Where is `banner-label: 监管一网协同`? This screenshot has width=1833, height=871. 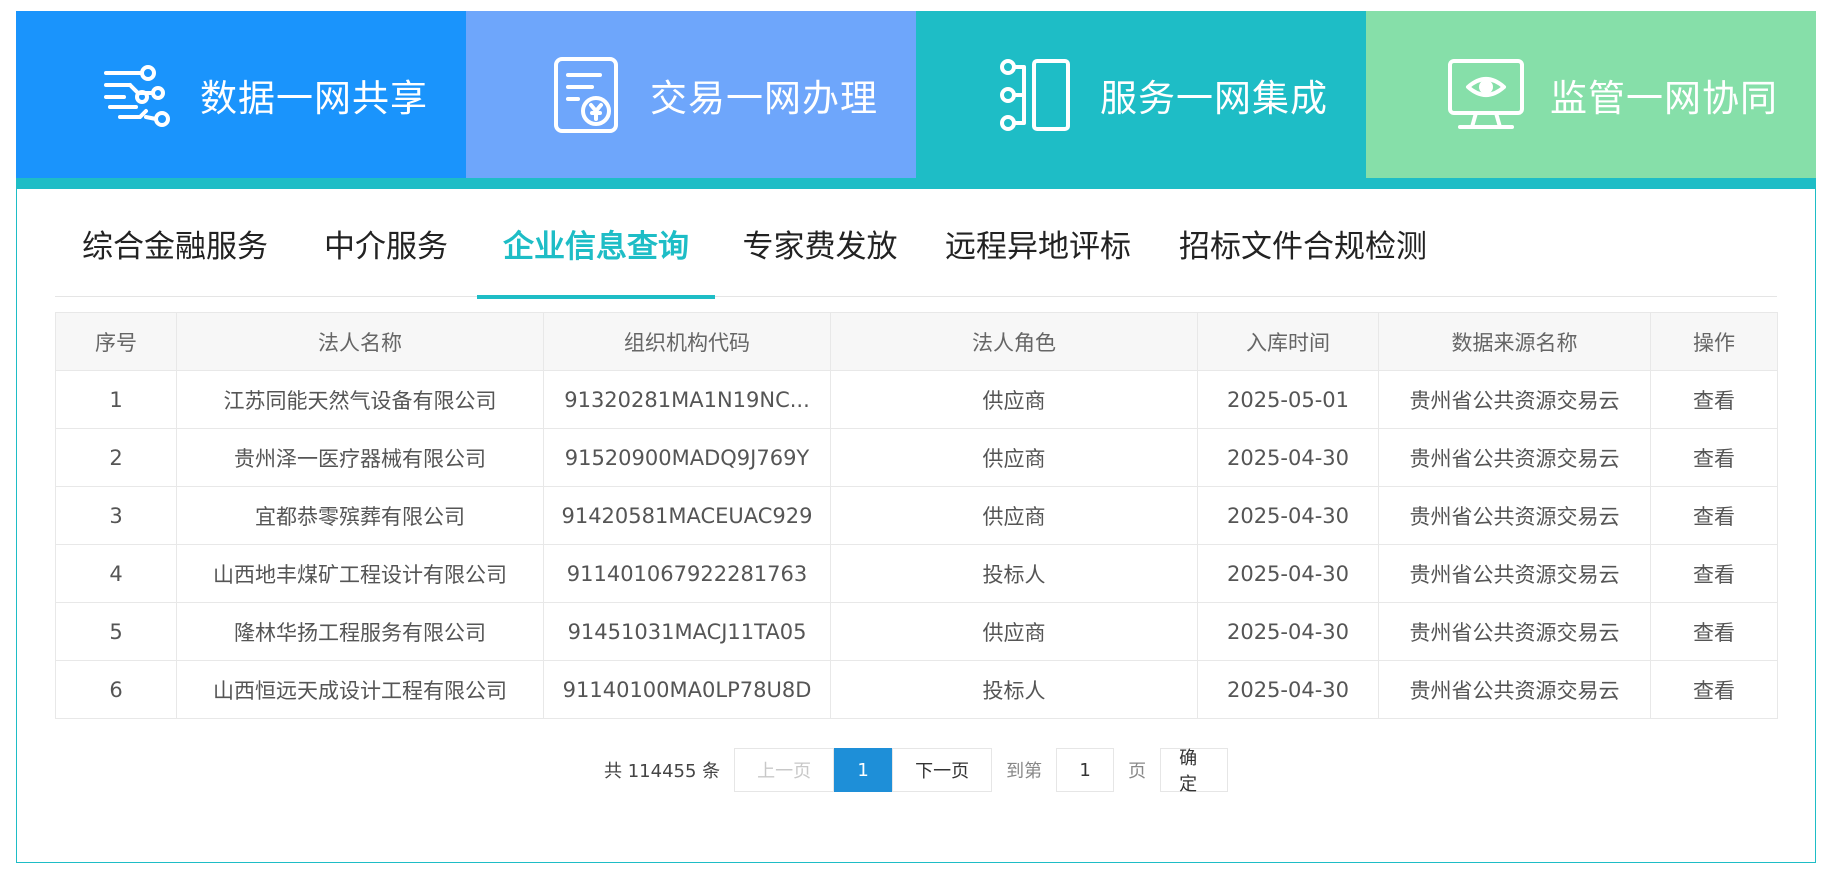
banner-label: 监管一网协同 is located at coordinates (1664, 98).